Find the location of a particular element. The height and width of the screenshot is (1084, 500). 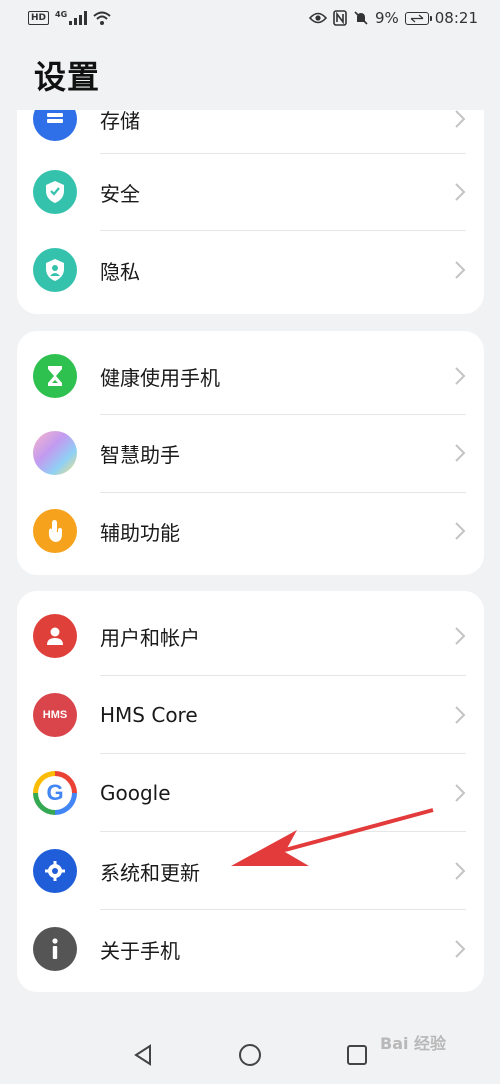

hand-icon is located at coordinates (55, 531).